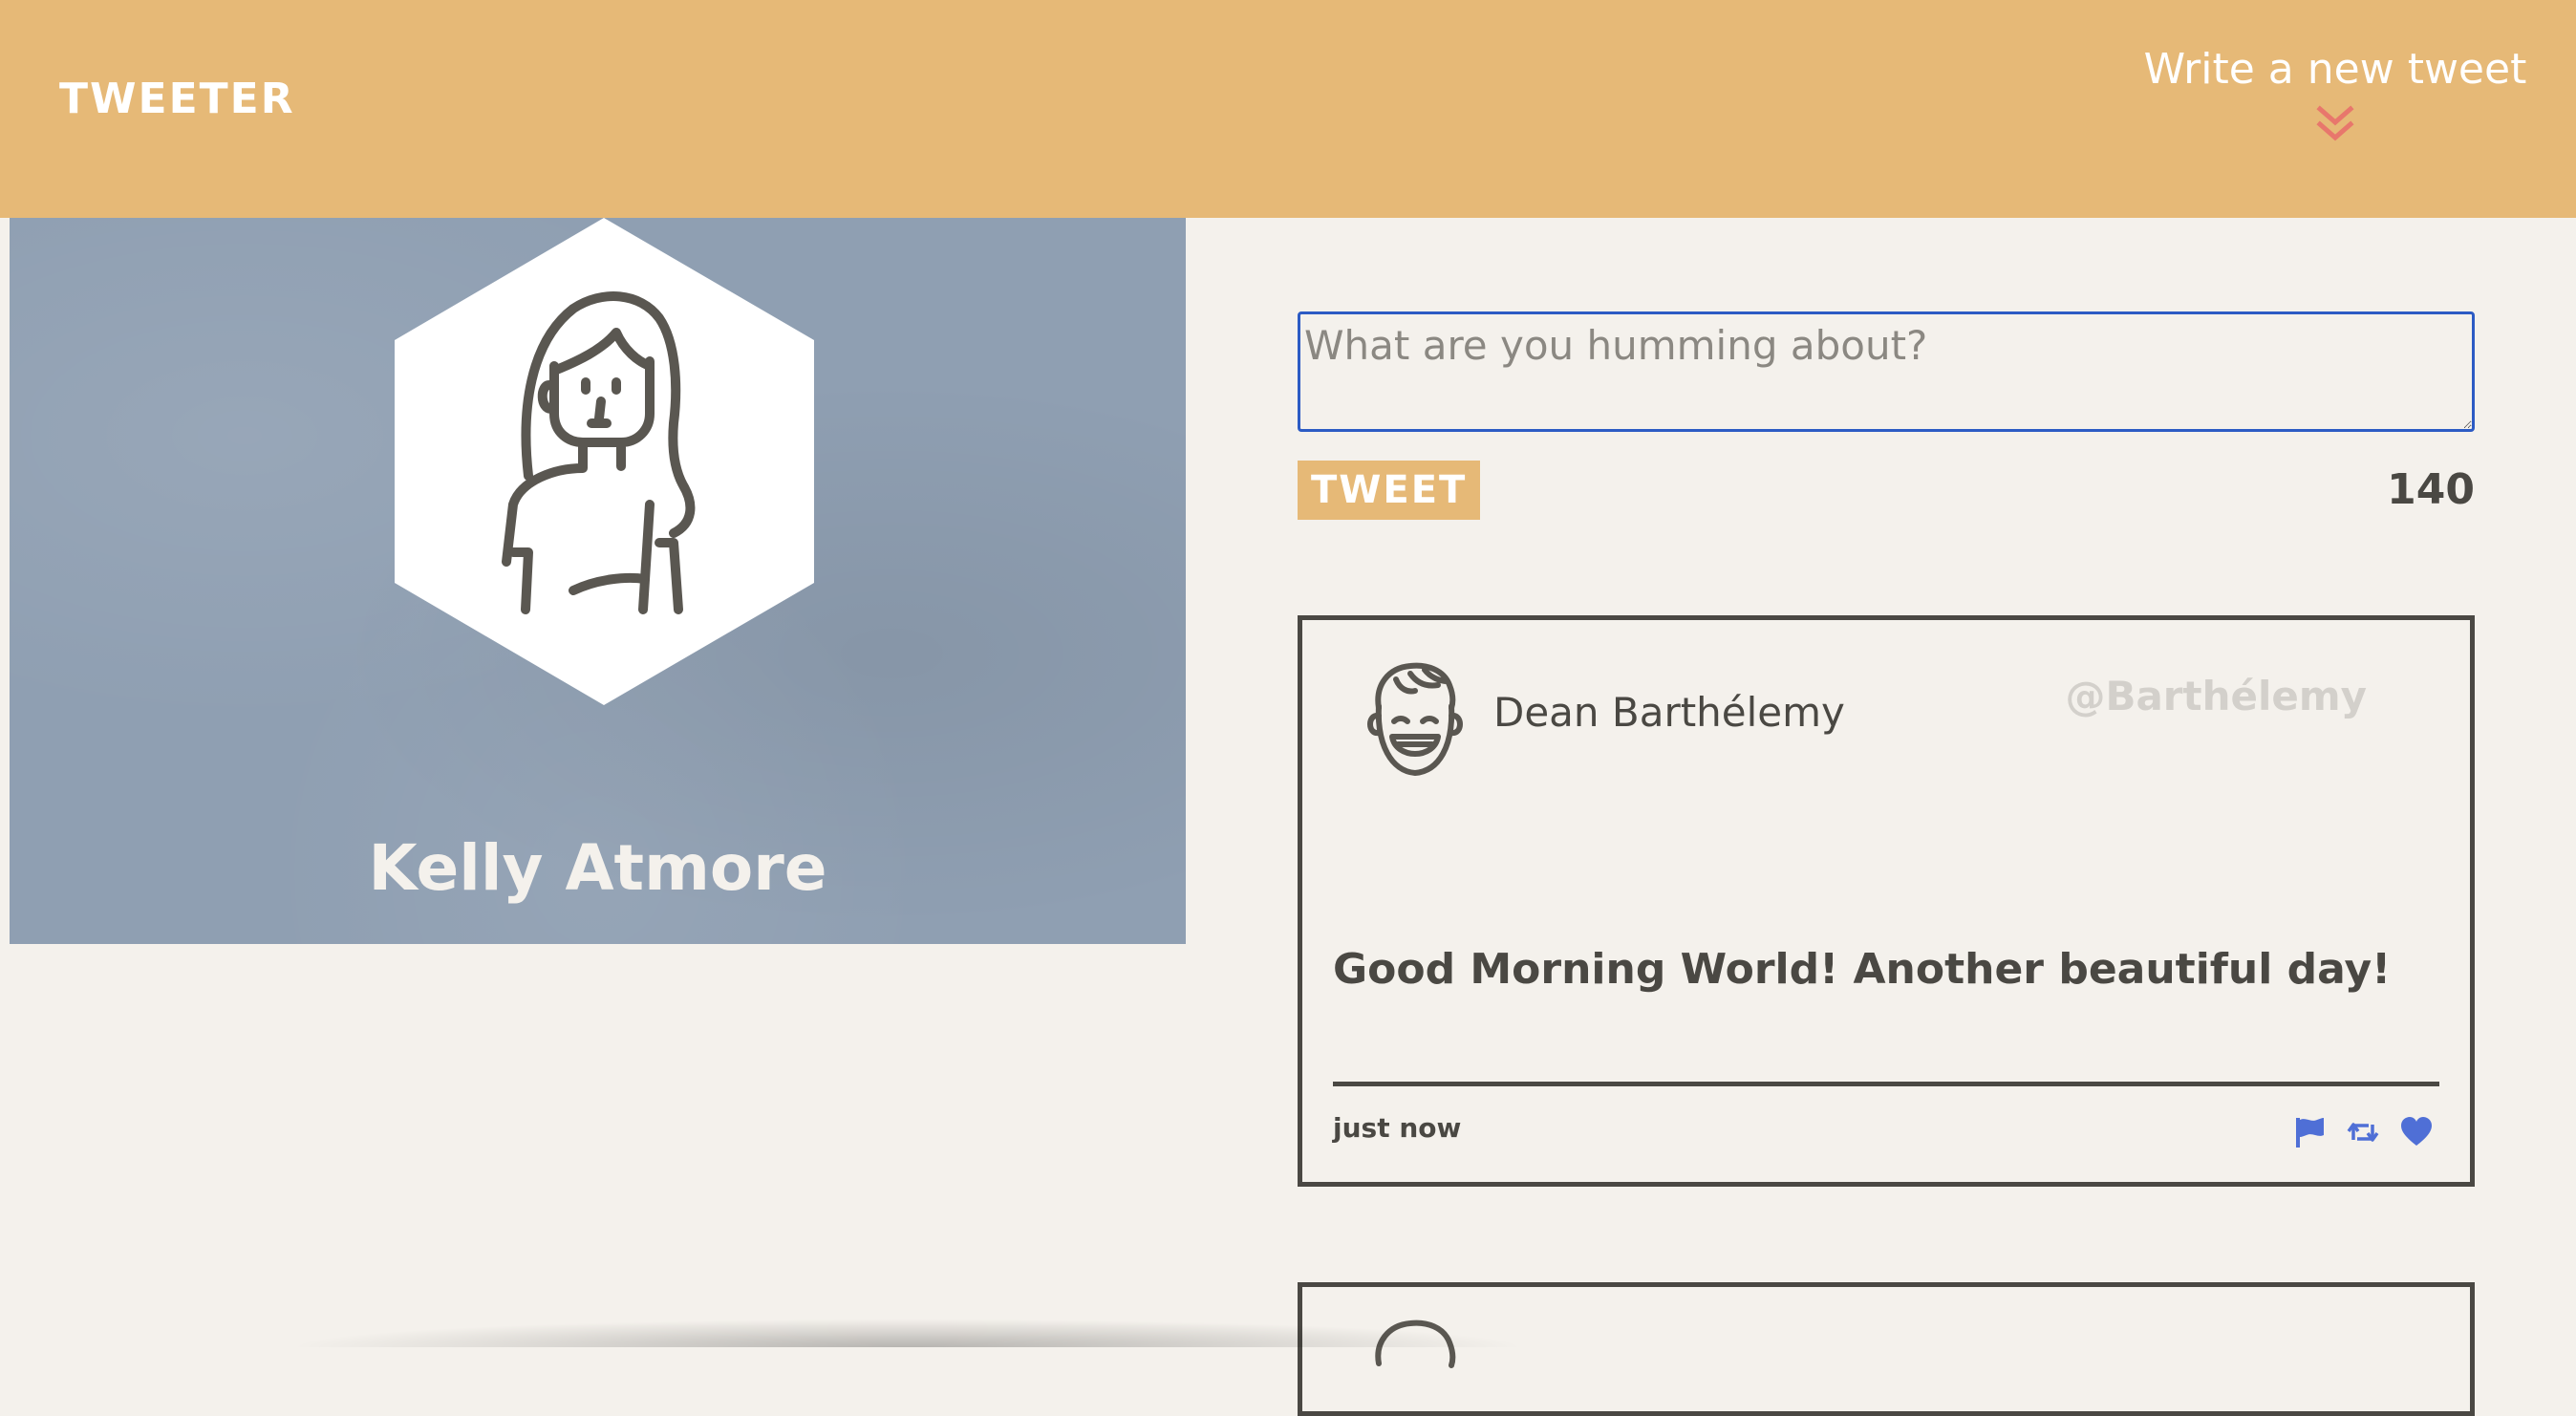 The height and width of the screenshot is (1416, 2576). I want to click on tweet-actions, so click(2363, 1132).